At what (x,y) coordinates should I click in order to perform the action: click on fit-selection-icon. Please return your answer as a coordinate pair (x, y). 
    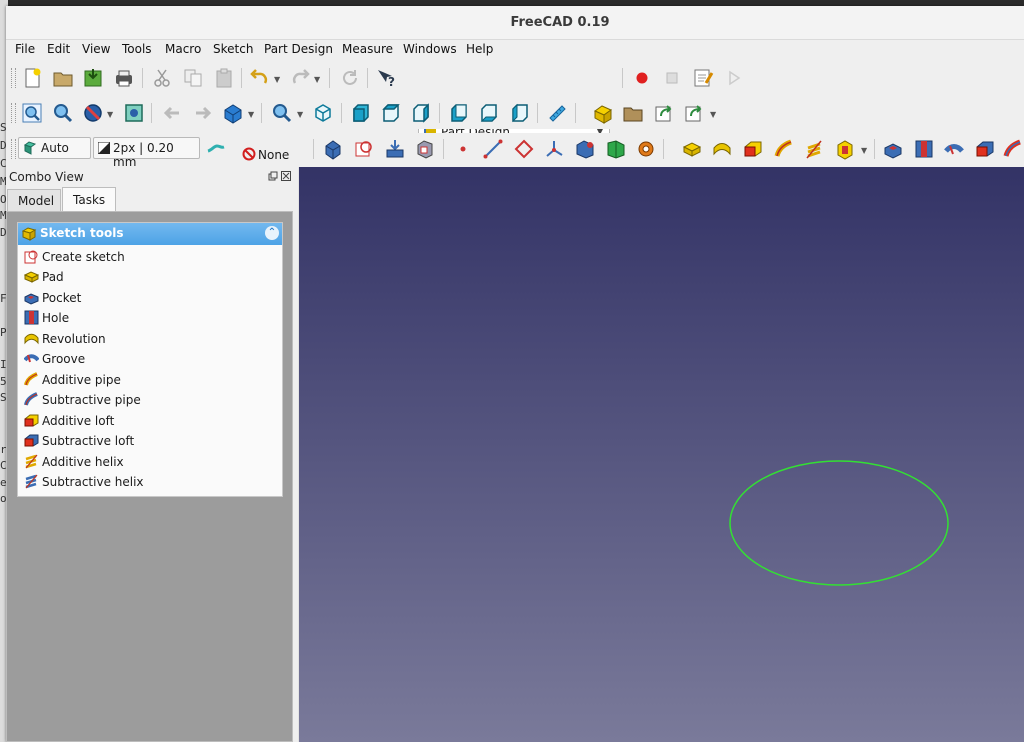
    Looking at the image, I should click on (63, 113).